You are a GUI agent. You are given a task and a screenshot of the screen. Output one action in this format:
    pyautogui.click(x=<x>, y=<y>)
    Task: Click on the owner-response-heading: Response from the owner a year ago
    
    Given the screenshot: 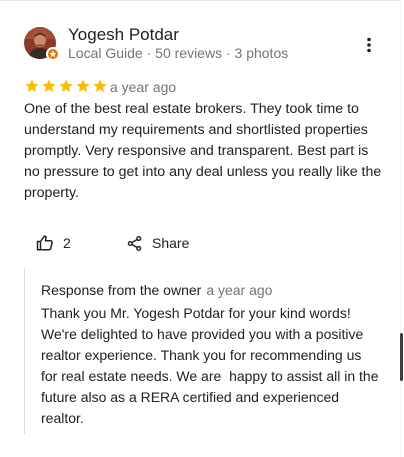 What is the action you would take?
    pyautogui.click(x=156, y=290)
    